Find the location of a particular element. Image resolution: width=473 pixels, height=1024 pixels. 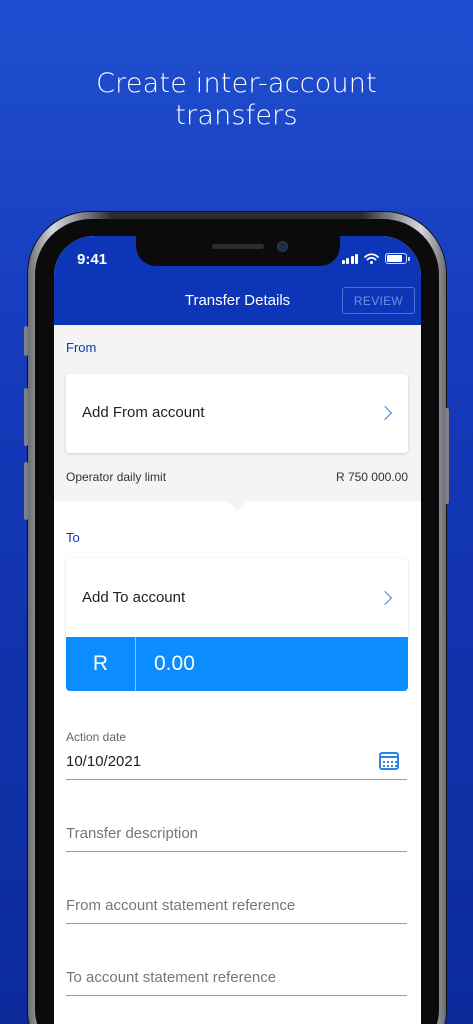

side-button-power is located at coordinates (447, 456).